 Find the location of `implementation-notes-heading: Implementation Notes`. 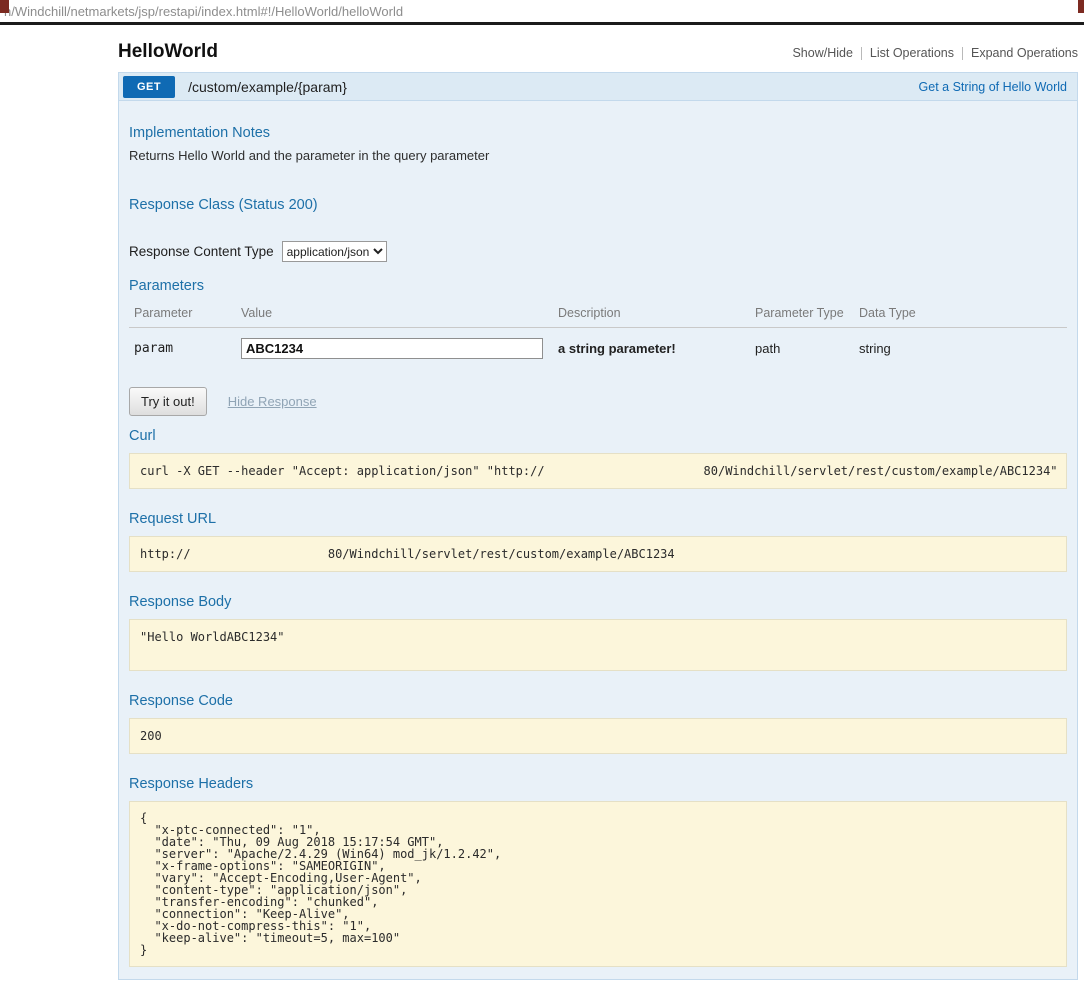

implementation-notes-heading: Implementation Notes is located at coordinates (200, 133).